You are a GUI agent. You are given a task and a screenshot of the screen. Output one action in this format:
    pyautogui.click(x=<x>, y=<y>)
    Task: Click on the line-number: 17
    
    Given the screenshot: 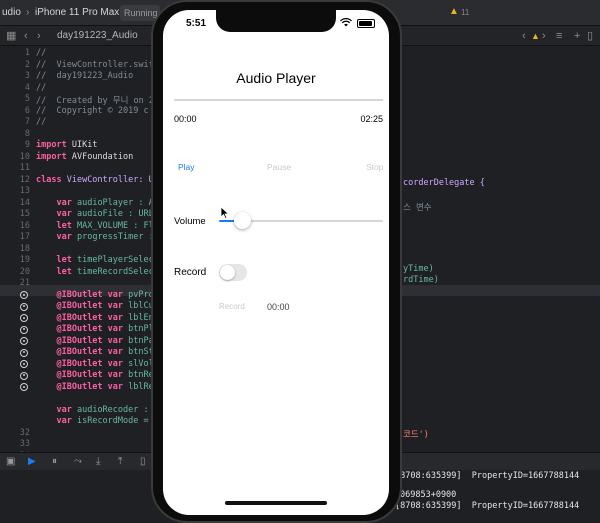 What is the action you would take?
    pyautogui.click(x=24, y=237)
    